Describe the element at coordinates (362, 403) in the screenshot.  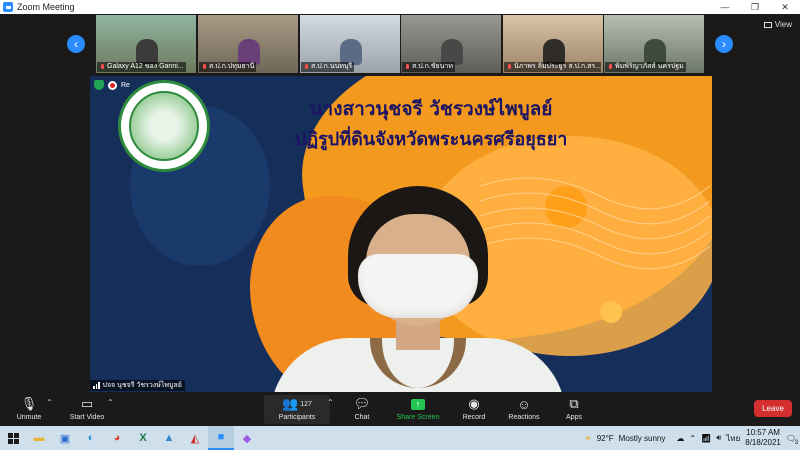
I see `chat-bubble-icon: 💬︎` at that location.